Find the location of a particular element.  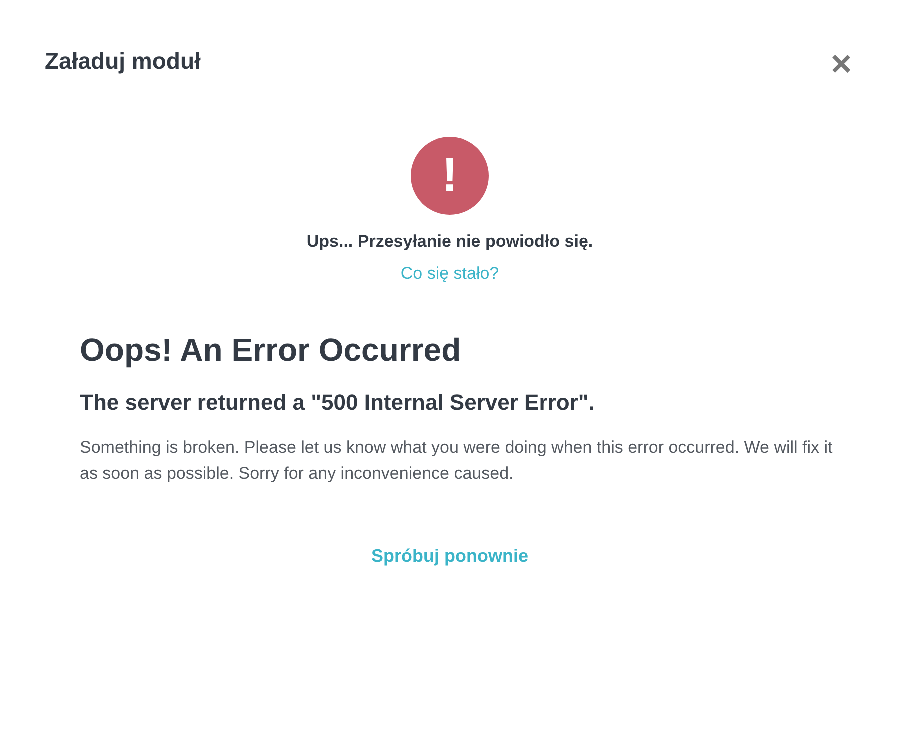

dialog-title: Załaduj moduł is located at coordinates (123, 61).